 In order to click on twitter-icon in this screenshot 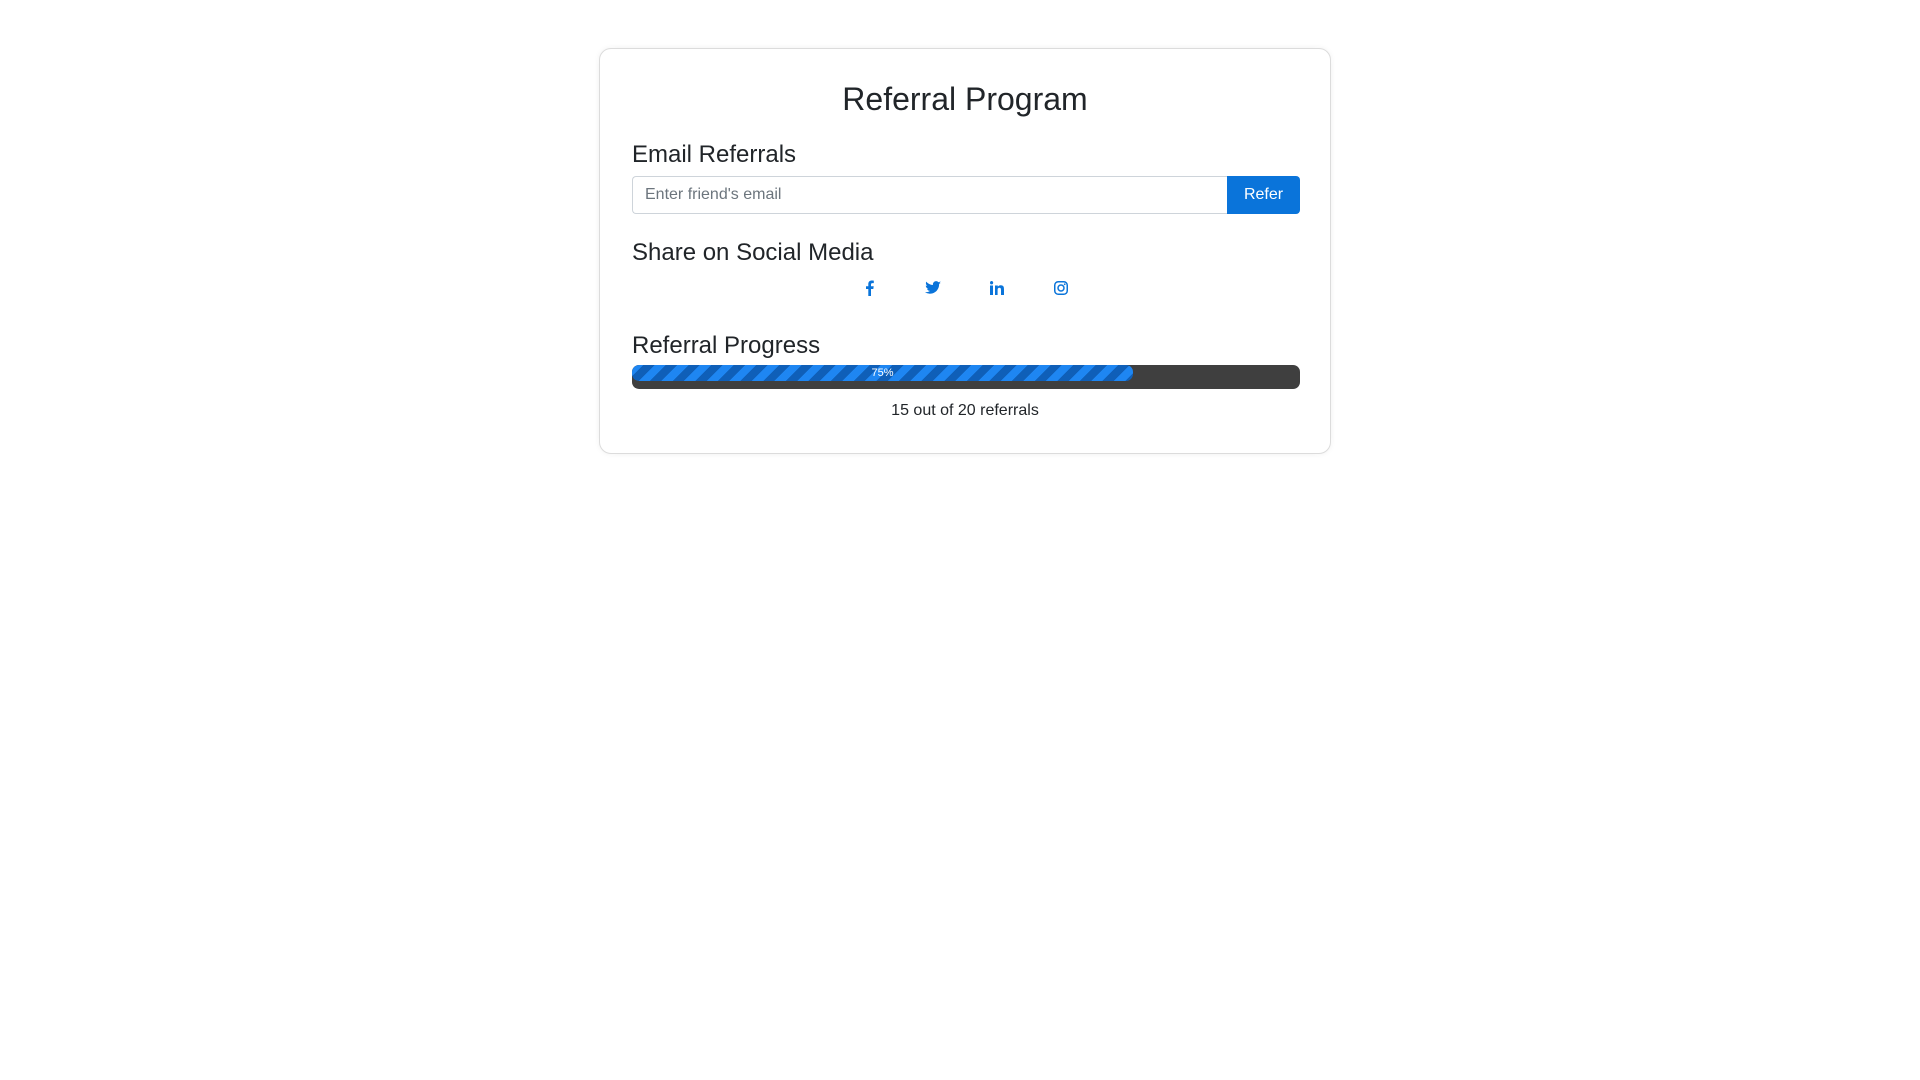, I will do `click(933, 288)`.